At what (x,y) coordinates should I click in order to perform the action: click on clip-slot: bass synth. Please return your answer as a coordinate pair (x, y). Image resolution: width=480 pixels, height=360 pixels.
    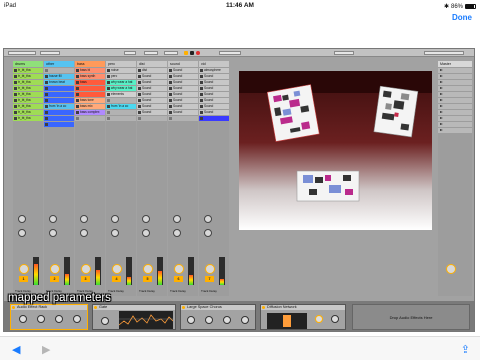
    Looking at the image, I should click on (90, 76).